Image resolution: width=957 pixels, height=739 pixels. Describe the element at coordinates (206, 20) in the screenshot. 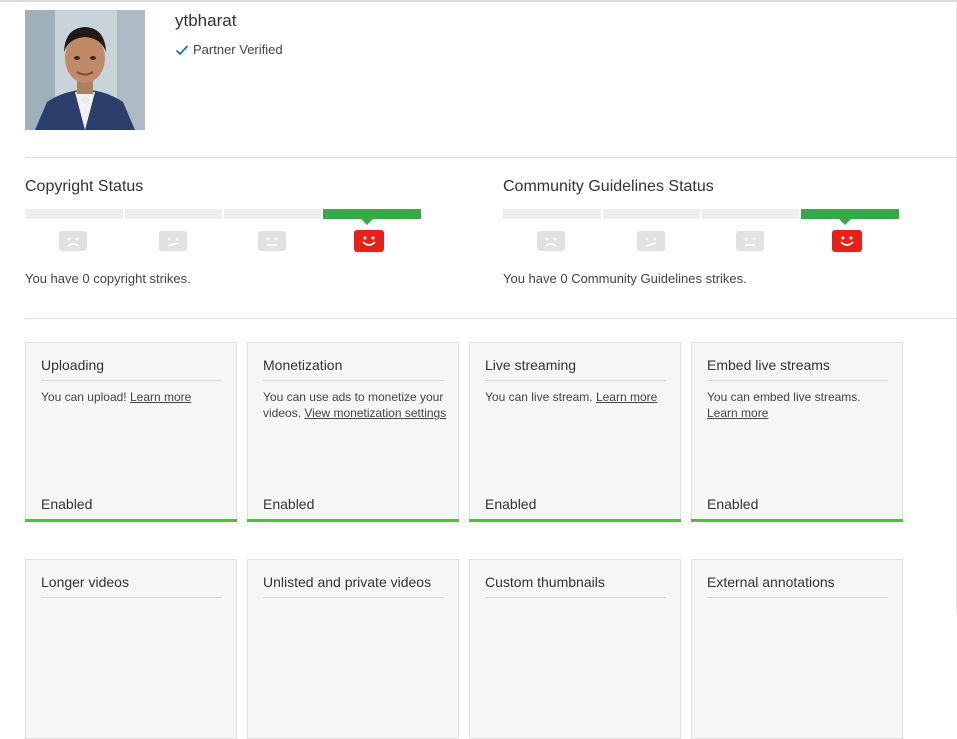

I see `channel-name: ytbharat` at that location.